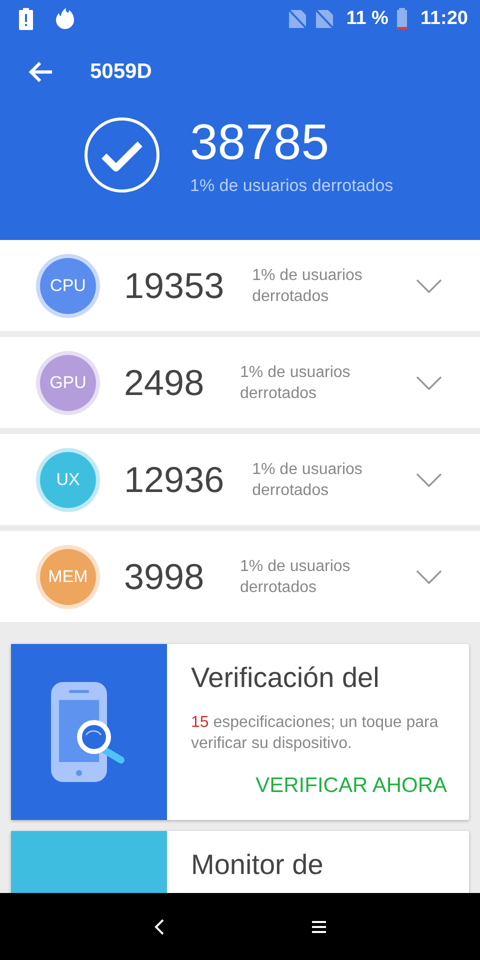  I want to click on category-badge: GPU, so click(68, 382).